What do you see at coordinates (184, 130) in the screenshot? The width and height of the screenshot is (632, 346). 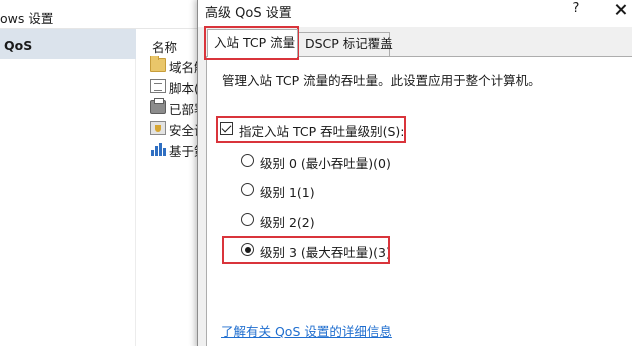 I see `list-item-label: 安全设置` at bounding box center [184, 130].